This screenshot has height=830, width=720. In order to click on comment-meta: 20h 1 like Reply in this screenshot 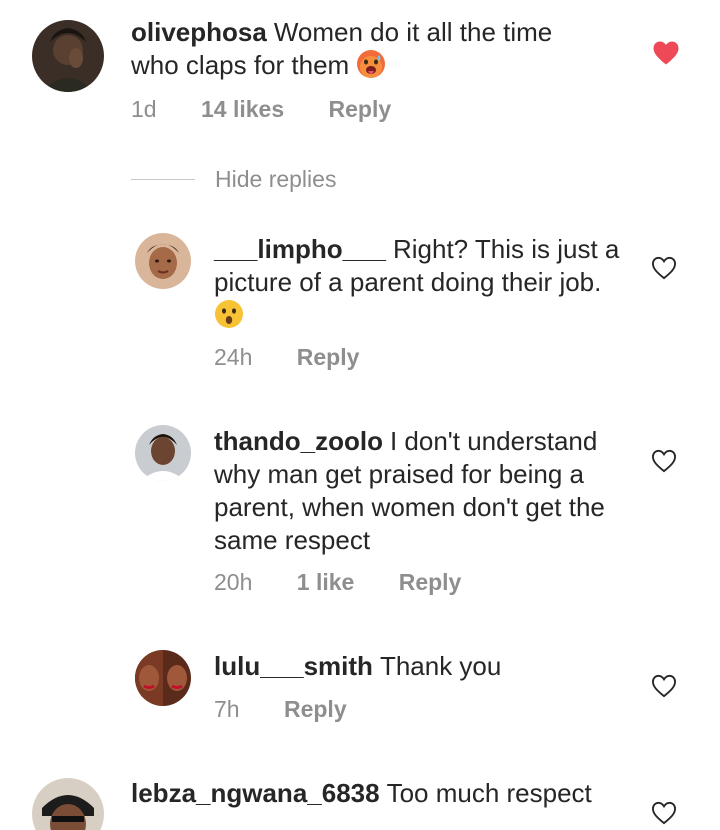, I will do `click(337, 582)`.